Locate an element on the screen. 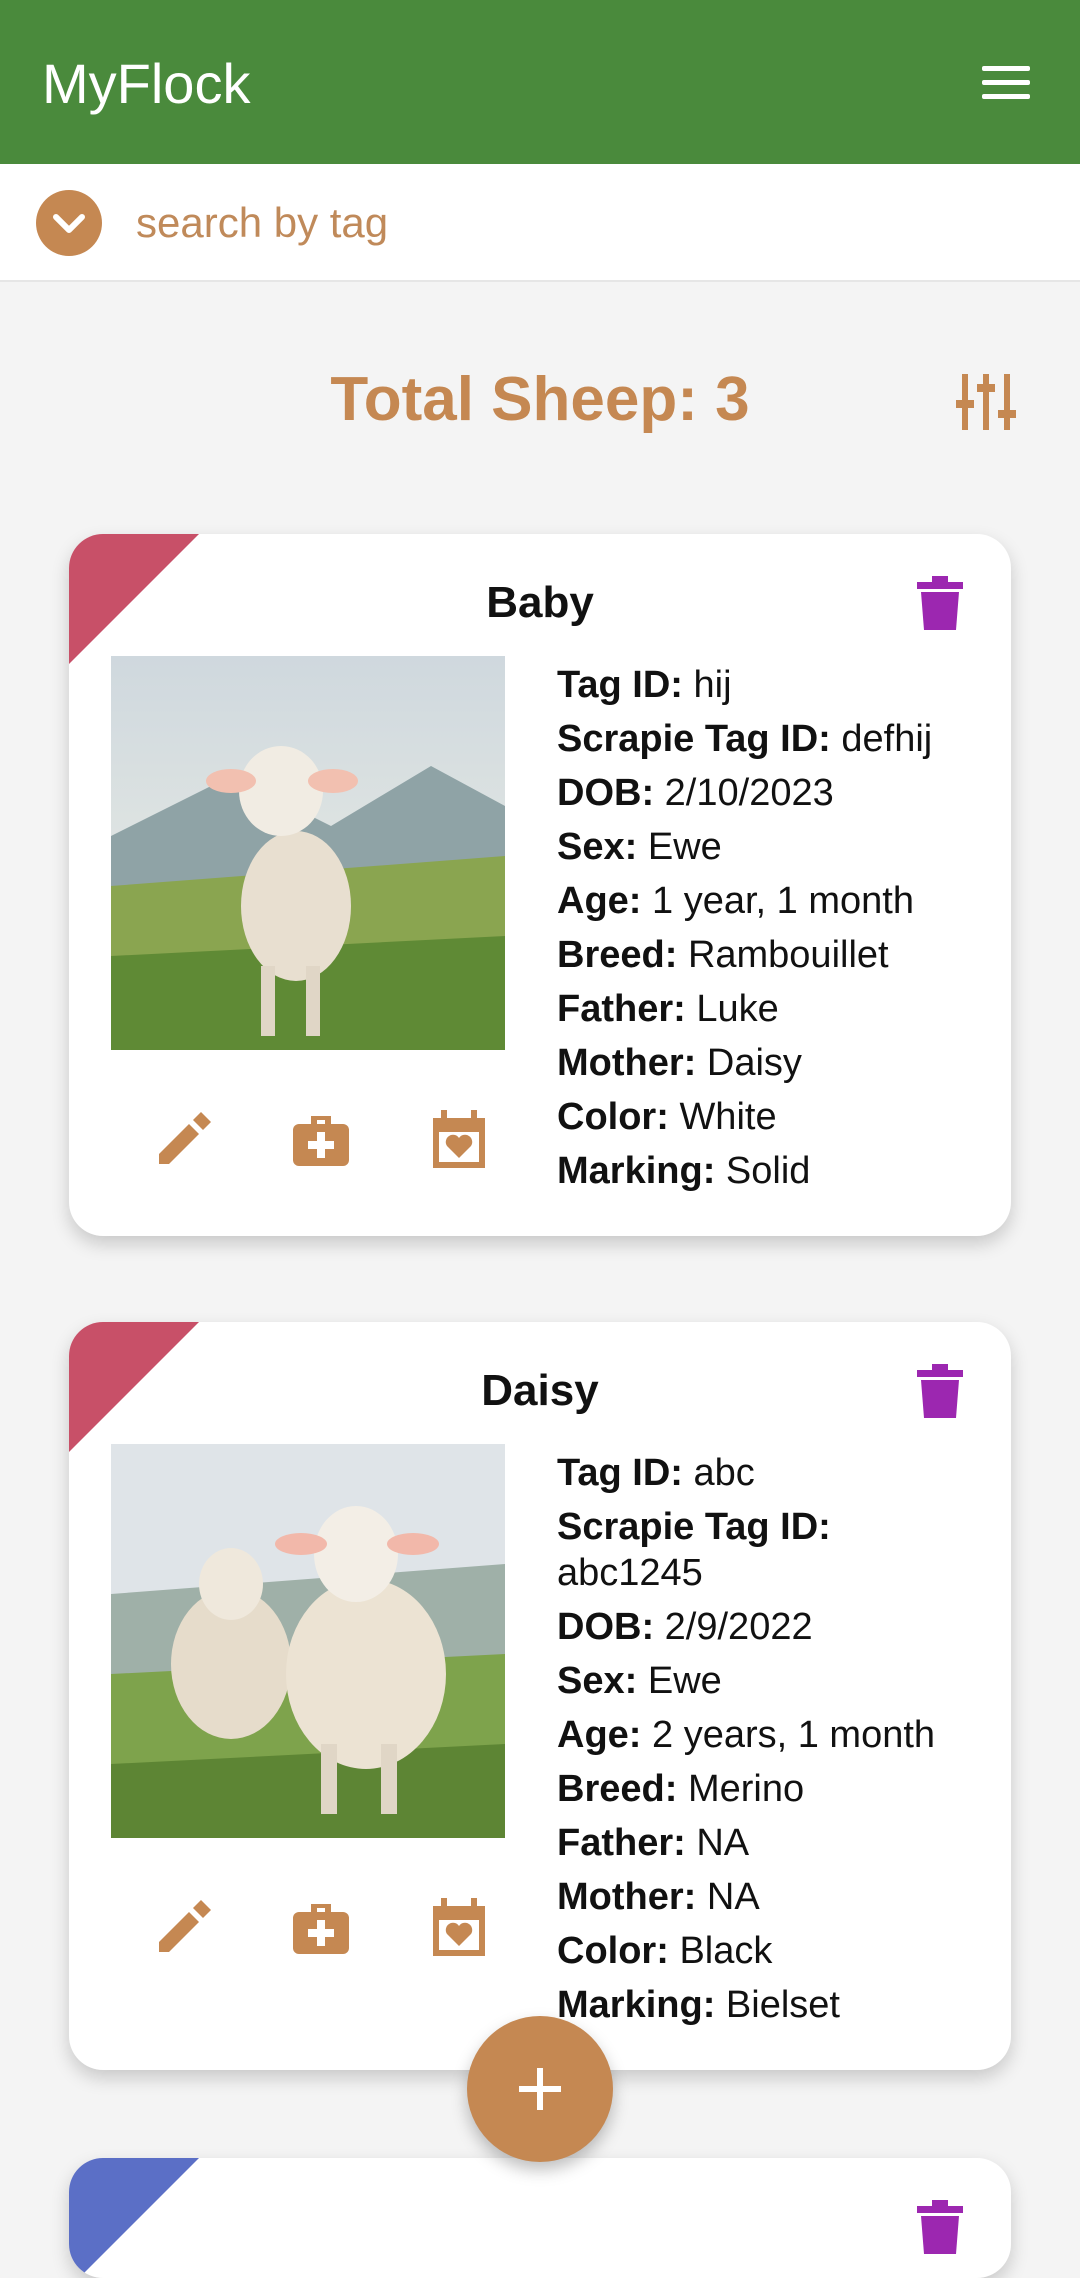 The width and height of the screenshot is (1080, 2278). total-sheep-label: Total Sheep: 3 is located at coordinates (540, 399).